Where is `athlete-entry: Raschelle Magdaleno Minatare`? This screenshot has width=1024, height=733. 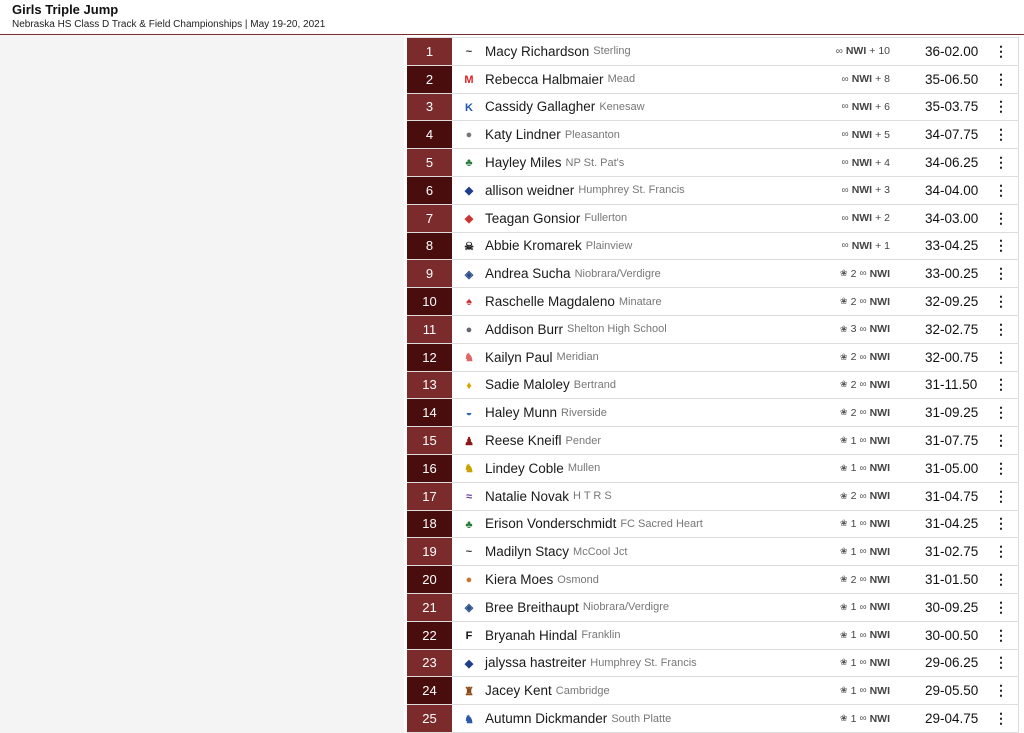 athlete-entry: Raschelle Magdaleno Minatare is located at coordinates (573, 301).